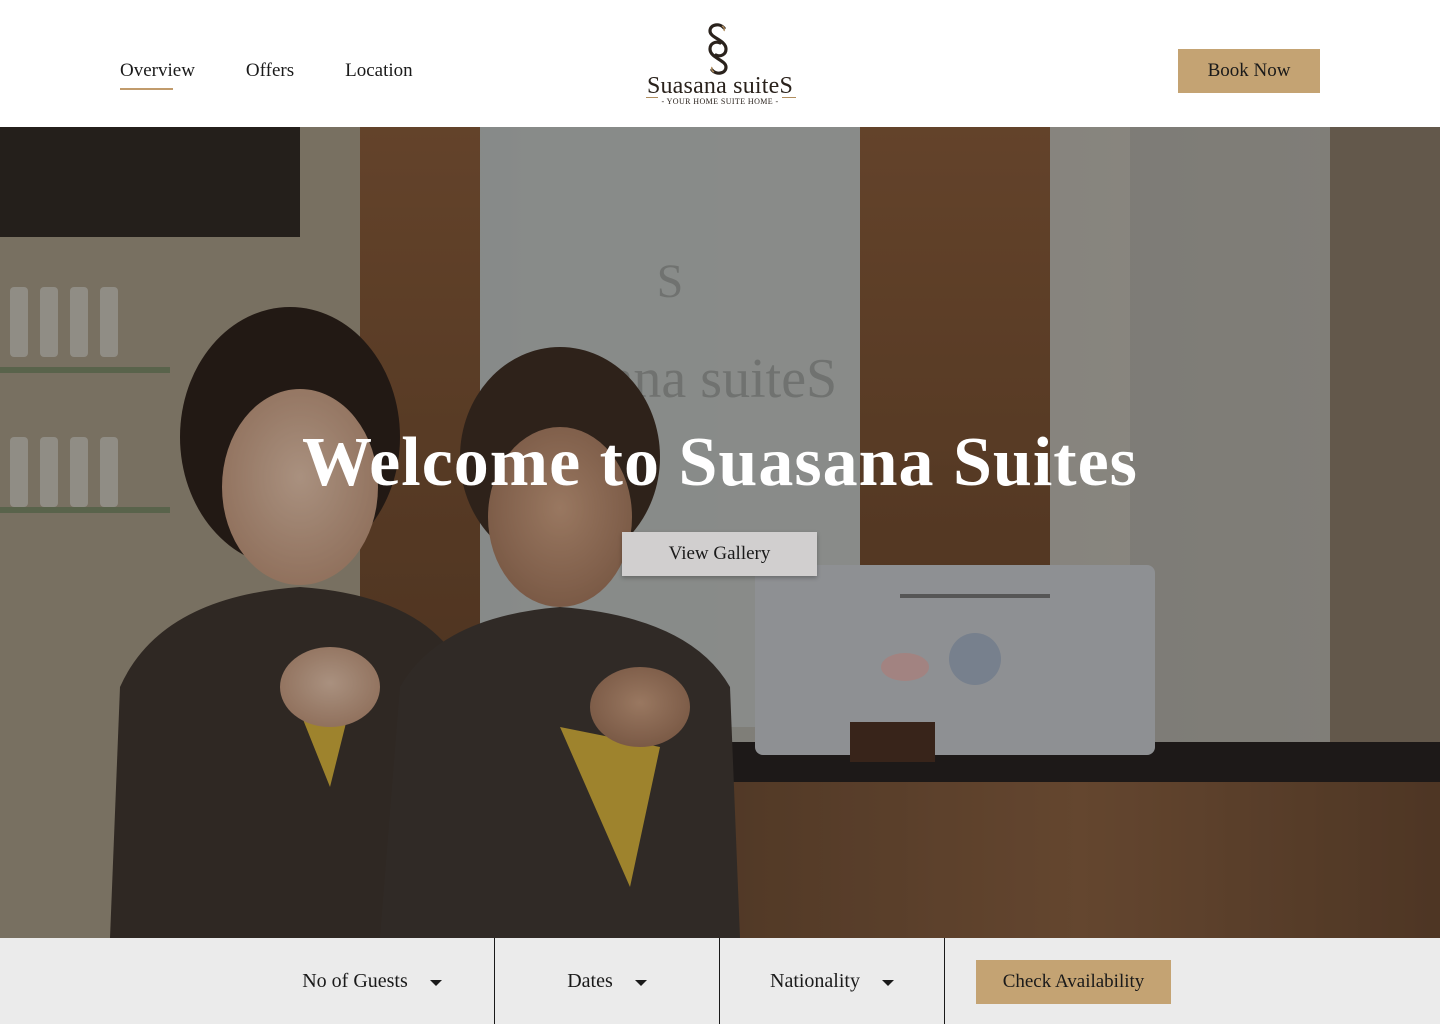  Describe the element at coordinates (720, 86) in the screenshot. I see `logo-wordmark: Suasana suiteS` at that location.